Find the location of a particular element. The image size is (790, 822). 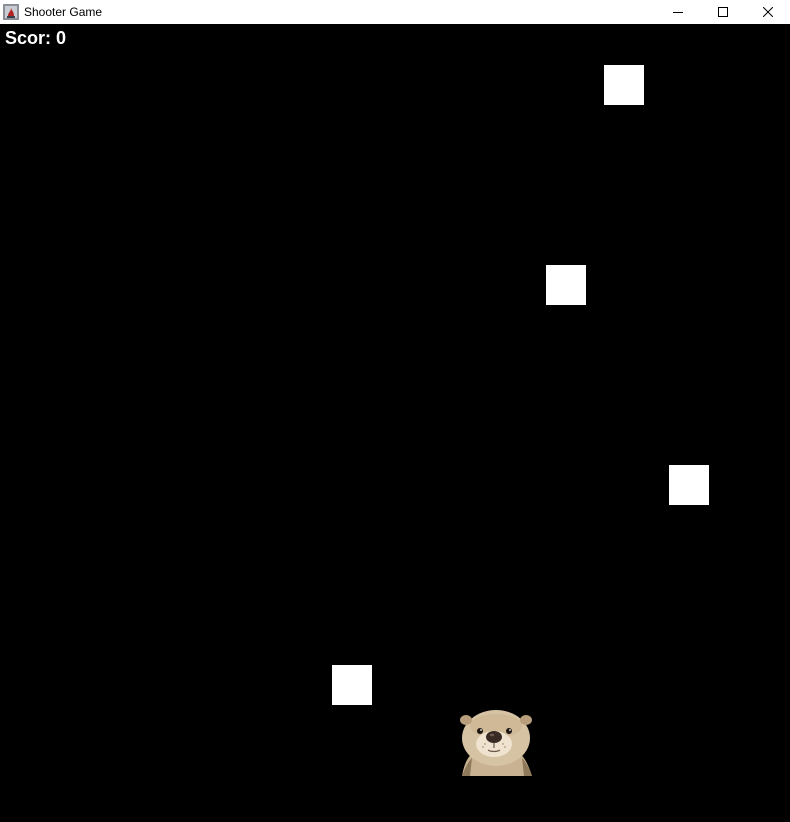

minimize-button is located at coordinates (677, 12).